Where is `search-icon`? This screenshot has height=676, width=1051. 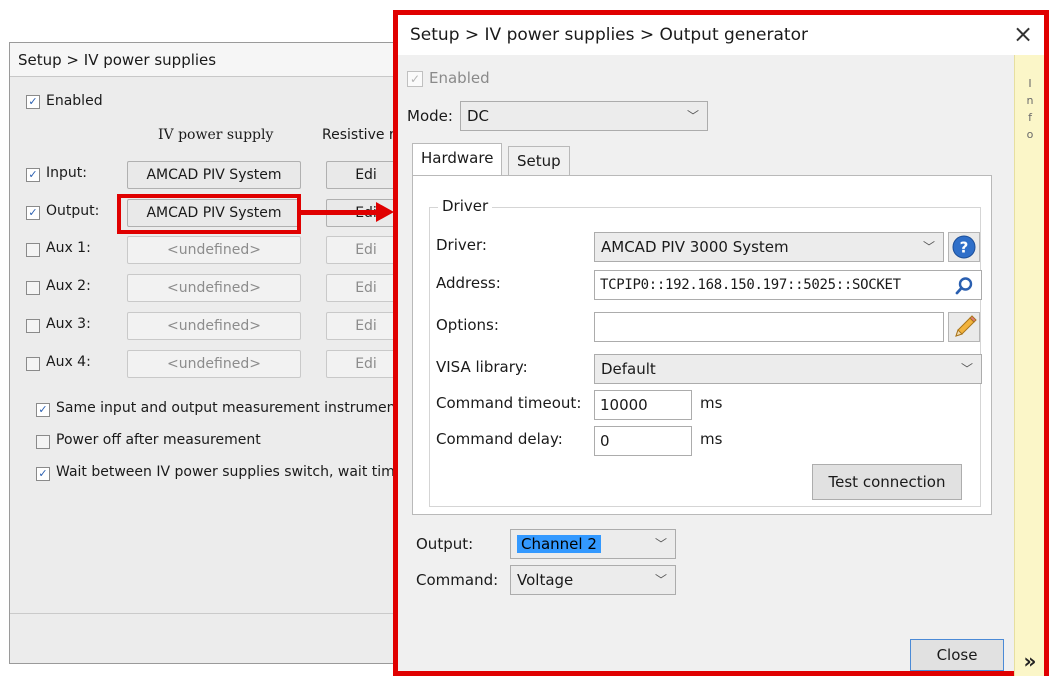
search-icon is located at coordinates (964, 286).